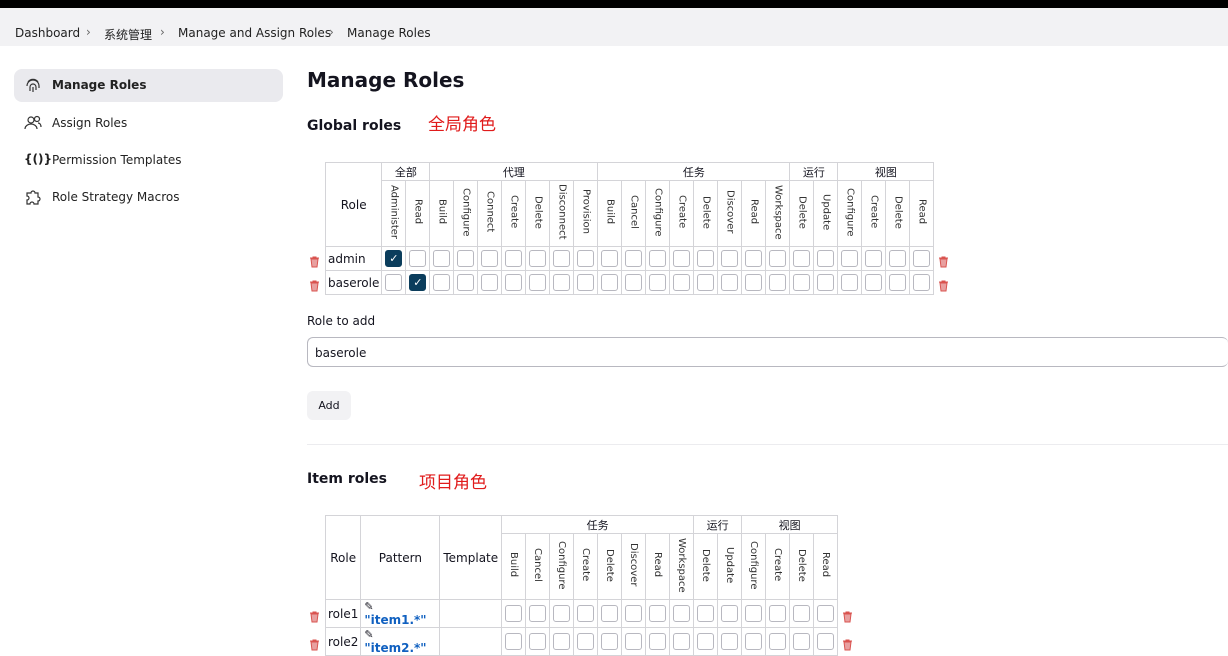 The image size is (1228, 656). Describe the element at coordinates (99, 85) in the screenshot. I see `sidebar-item-label: Manage Roles` at that location.